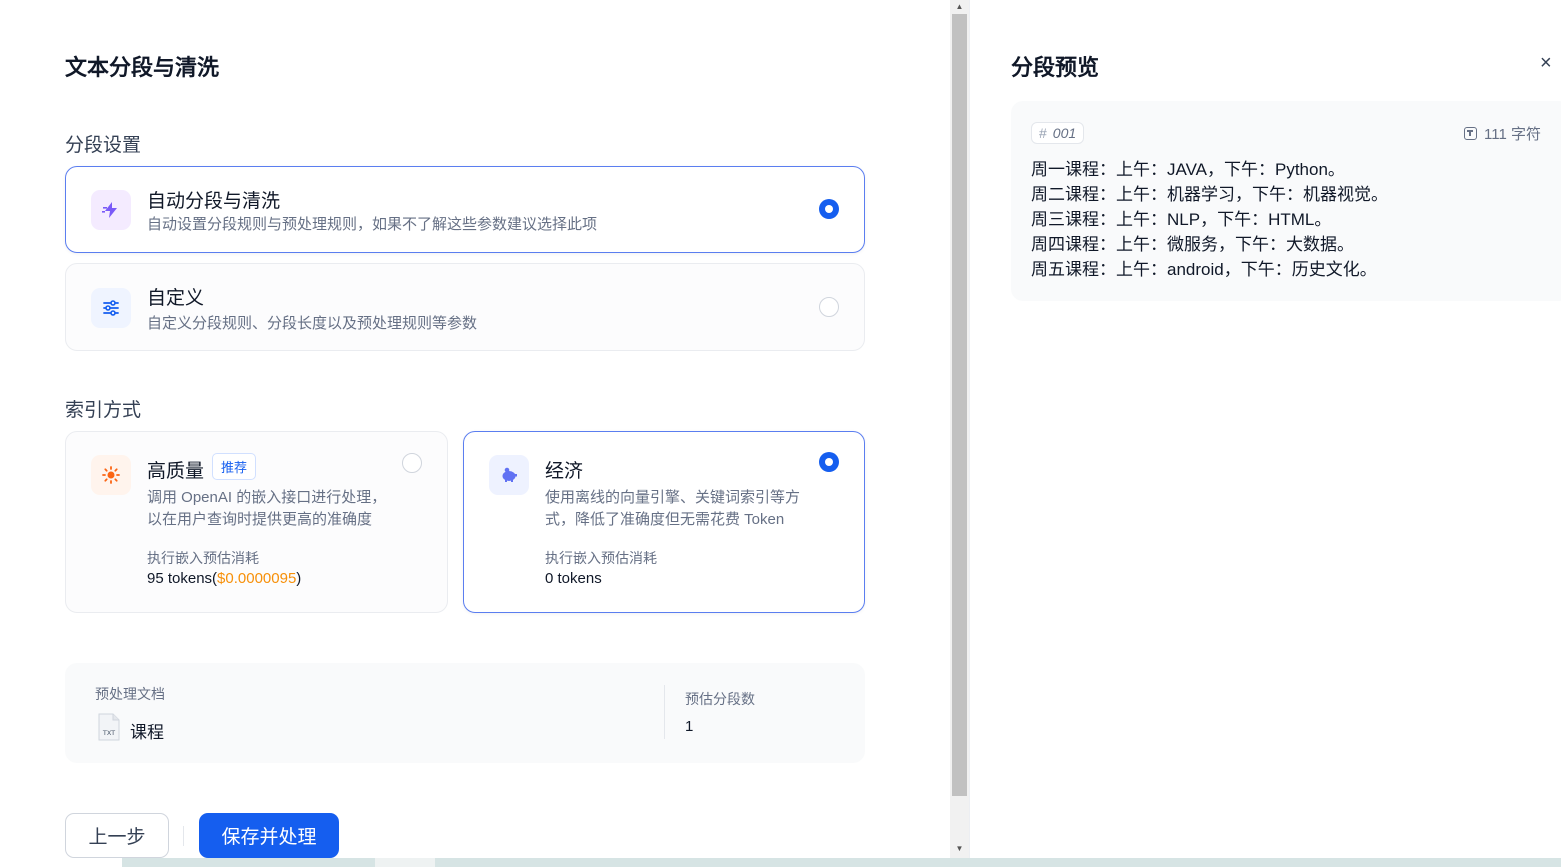 The height and width of the screenshot is (867, 1561). Describe the element at coordinates (257, 578) in the screenshot. I see `price-value: $0.0000095` at that location.